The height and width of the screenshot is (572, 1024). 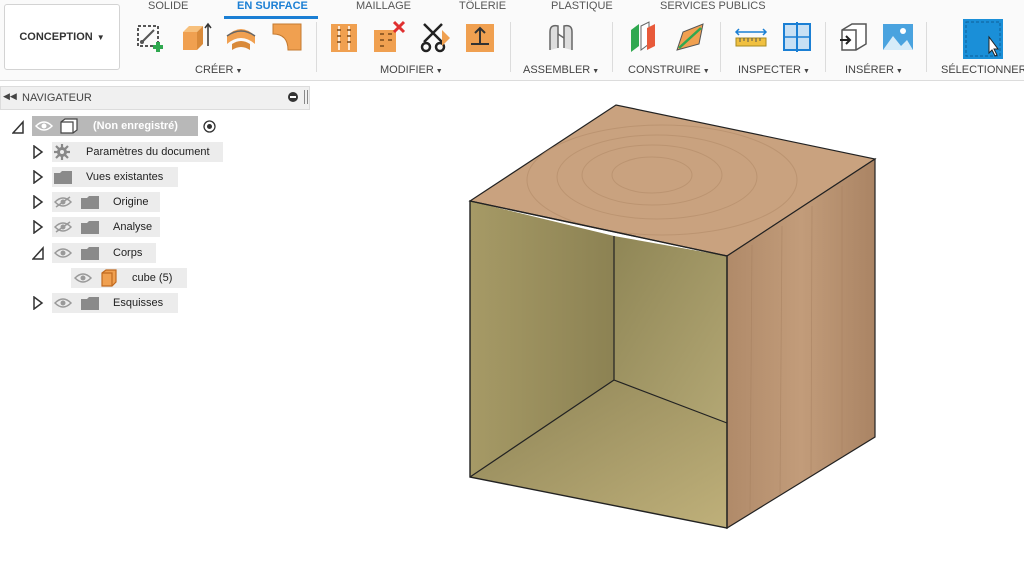 I want to click on tree-item-label: Esquisses, so click(x=138, y=303).